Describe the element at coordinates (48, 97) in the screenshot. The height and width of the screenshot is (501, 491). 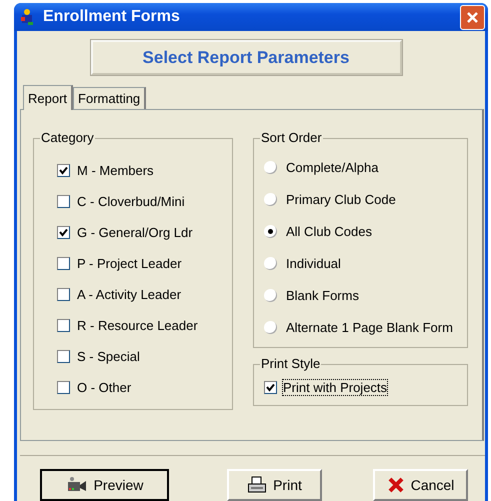
I see `tab: Report` at that location.